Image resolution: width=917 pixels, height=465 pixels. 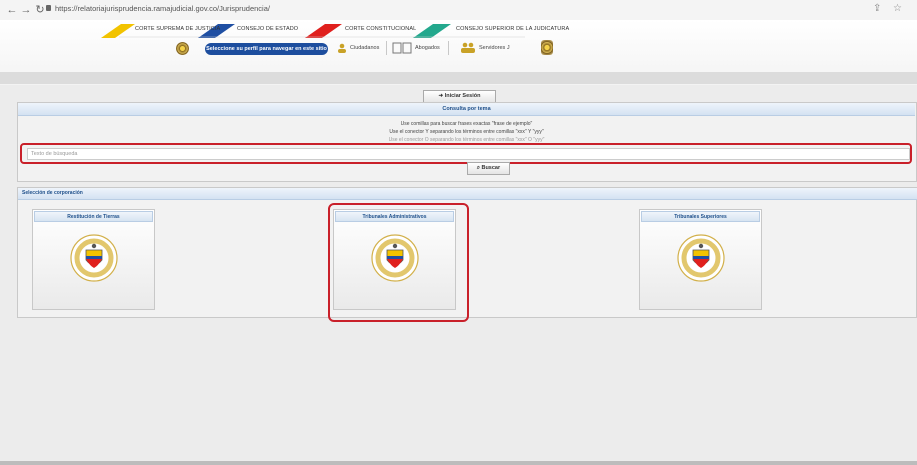 I want to click on search-highlight-box, so click(x=466, y=153).